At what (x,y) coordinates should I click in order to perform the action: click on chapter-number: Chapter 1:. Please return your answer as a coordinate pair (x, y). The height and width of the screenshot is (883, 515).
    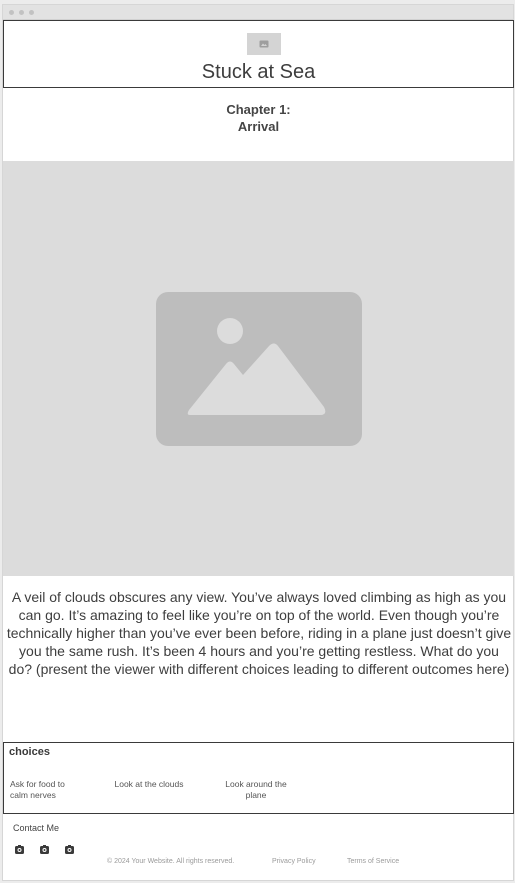
    Looking at the image, I should click on (258, 109).